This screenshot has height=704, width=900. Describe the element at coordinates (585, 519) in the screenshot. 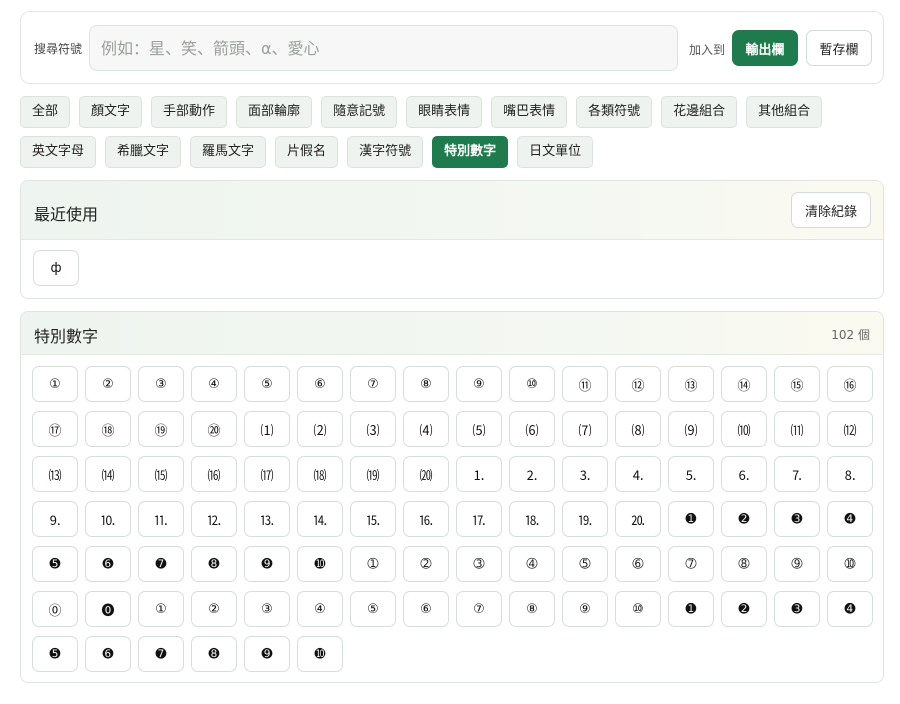

I see `symbol-button: ⒚` at that location.